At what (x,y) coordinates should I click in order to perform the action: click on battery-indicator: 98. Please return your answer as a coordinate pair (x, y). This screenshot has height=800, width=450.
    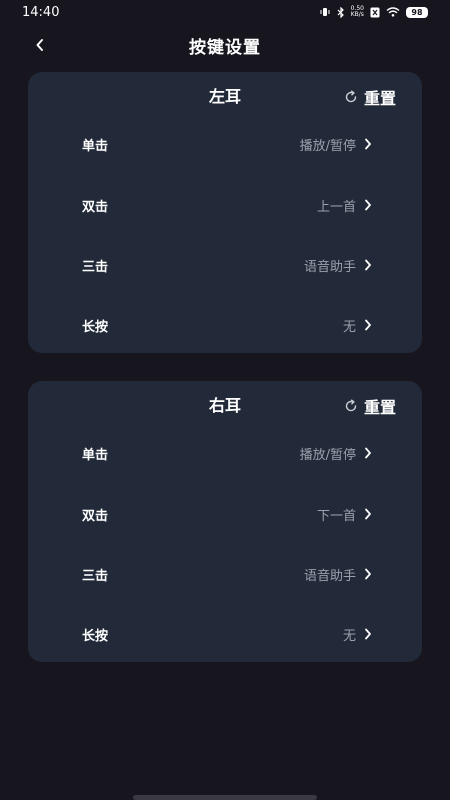
    Looking at the image, I should click on (417, 12).